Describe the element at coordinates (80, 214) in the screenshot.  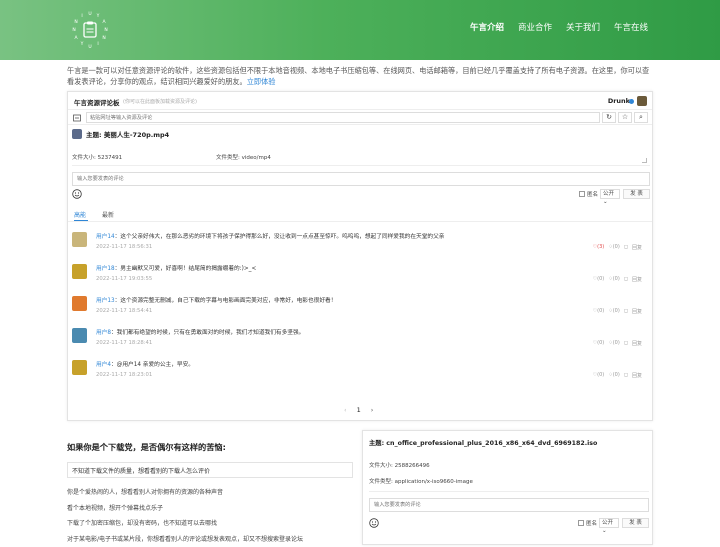
I see `tab-hot: 高能` at that location.